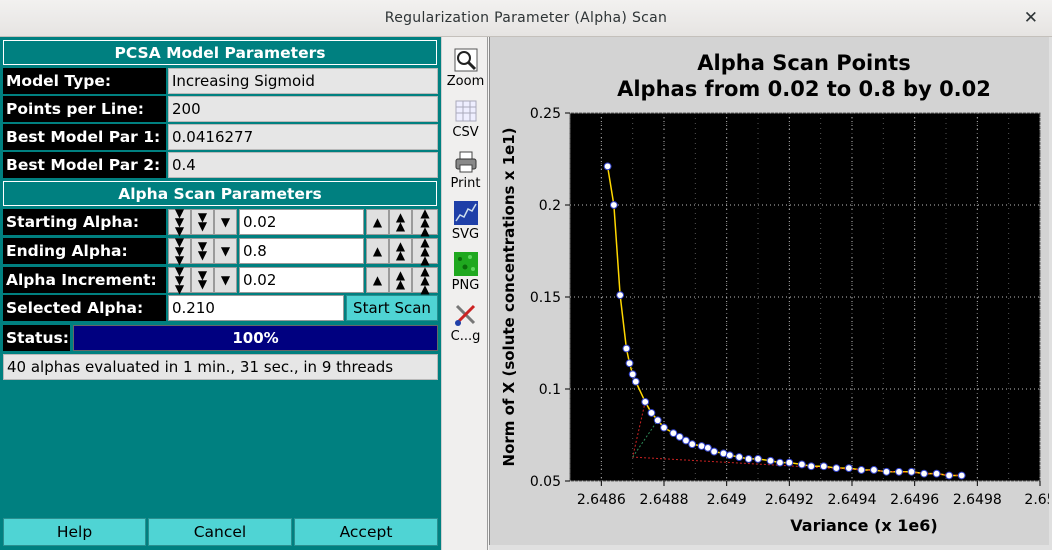  Describe the element at coordinates (465, 132) in the screenshot. I see `csv-label: CSV` at that location.